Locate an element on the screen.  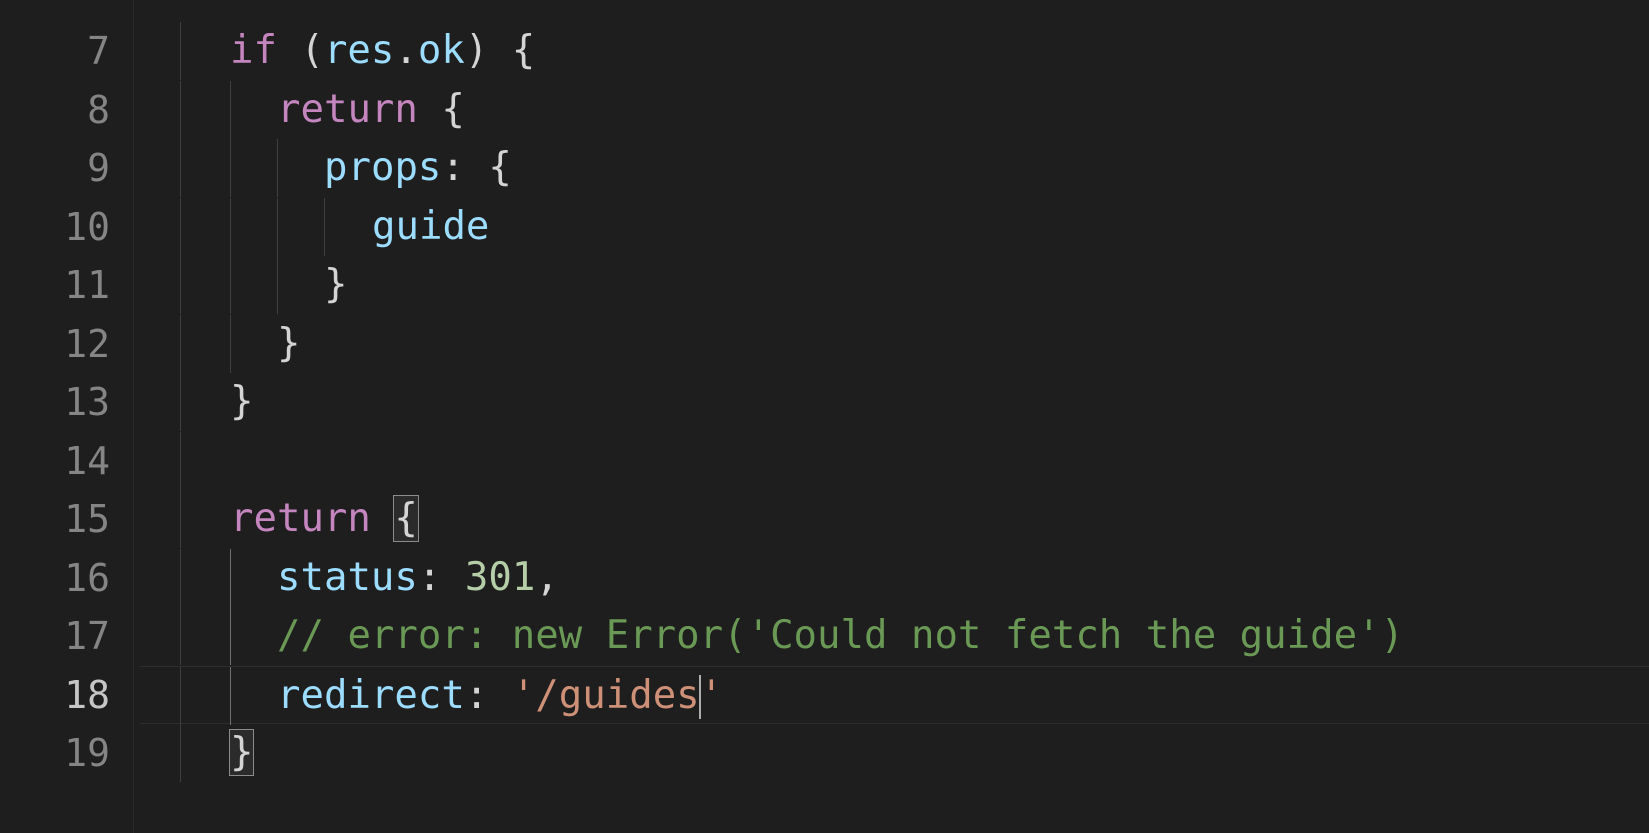
code-token: '/guides is located at coordinates (605, 695).